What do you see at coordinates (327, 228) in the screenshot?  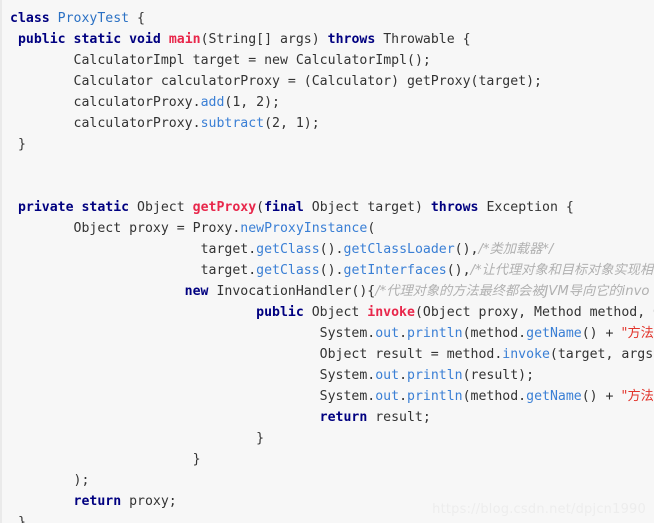 I see `code-line: Object proxy = Proxy.newProxyInstance(` at bounding box center [327, 228].